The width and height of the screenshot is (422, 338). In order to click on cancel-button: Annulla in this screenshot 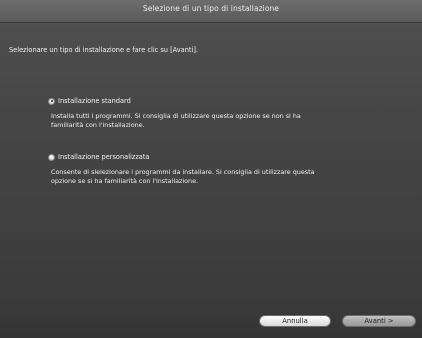, I will do `click(295, 321)`.